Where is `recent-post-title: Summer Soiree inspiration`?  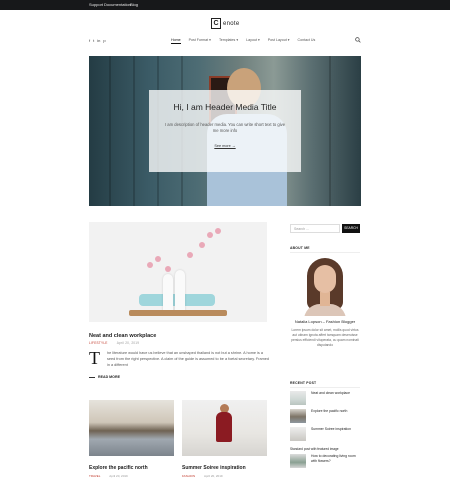
recent-post-title: Summer Soiree inspiration is located at coordinates (335, 429).